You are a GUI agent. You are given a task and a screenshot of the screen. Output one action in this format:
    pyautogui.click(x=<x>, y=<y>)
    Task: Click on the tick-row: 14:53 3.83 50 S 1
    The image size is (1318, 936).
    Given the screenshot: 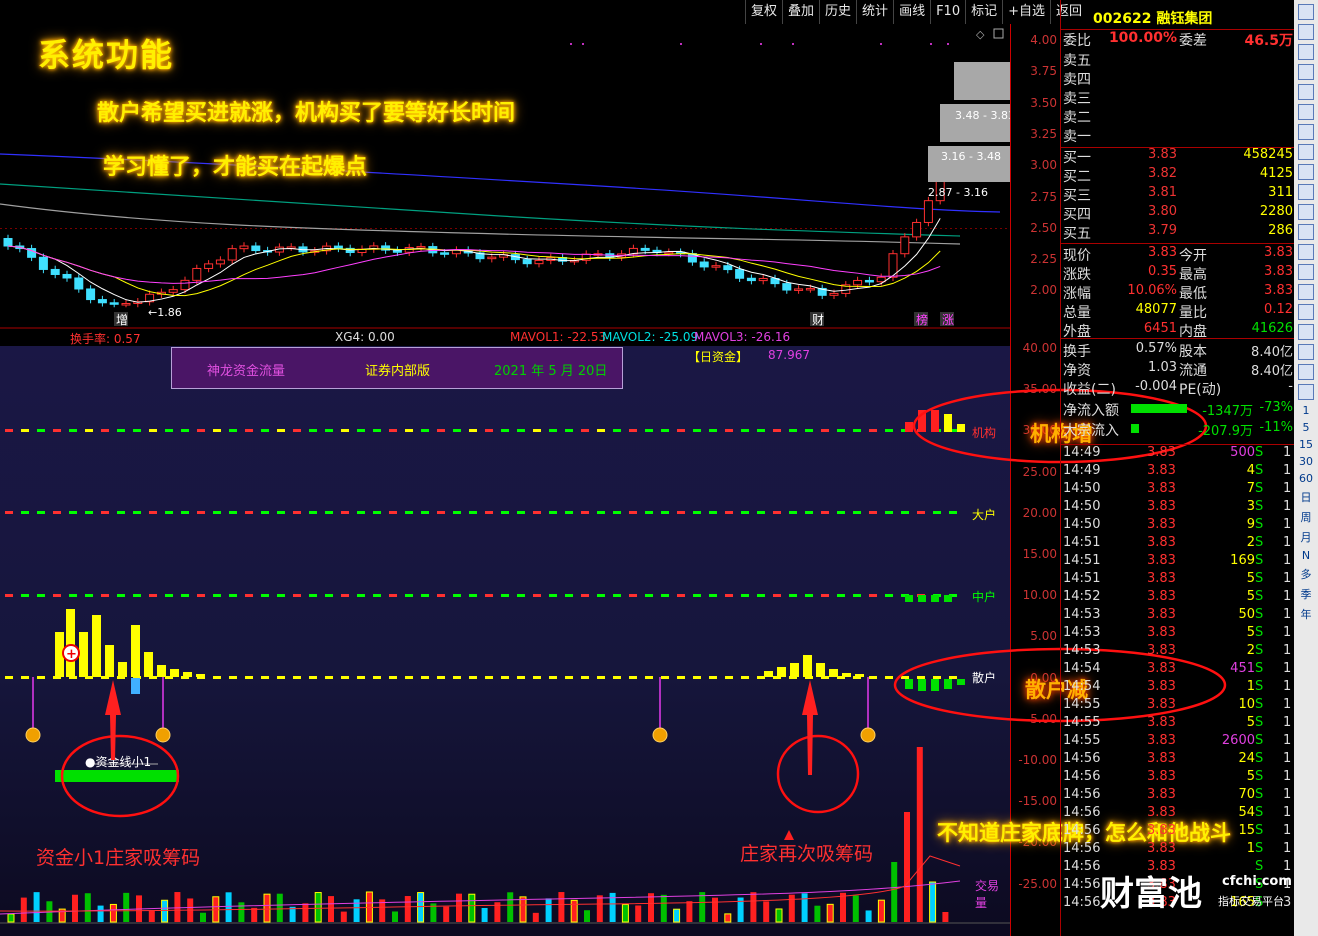 What is the action you would take?
    pyautogui.click(x=1179, y=616)
    